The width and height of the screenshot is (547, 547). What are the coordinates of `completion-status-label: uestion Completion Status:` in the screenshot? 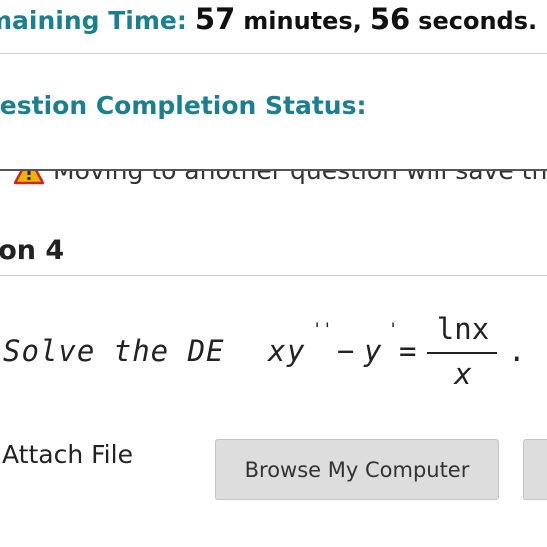 It's located at (183, 105).